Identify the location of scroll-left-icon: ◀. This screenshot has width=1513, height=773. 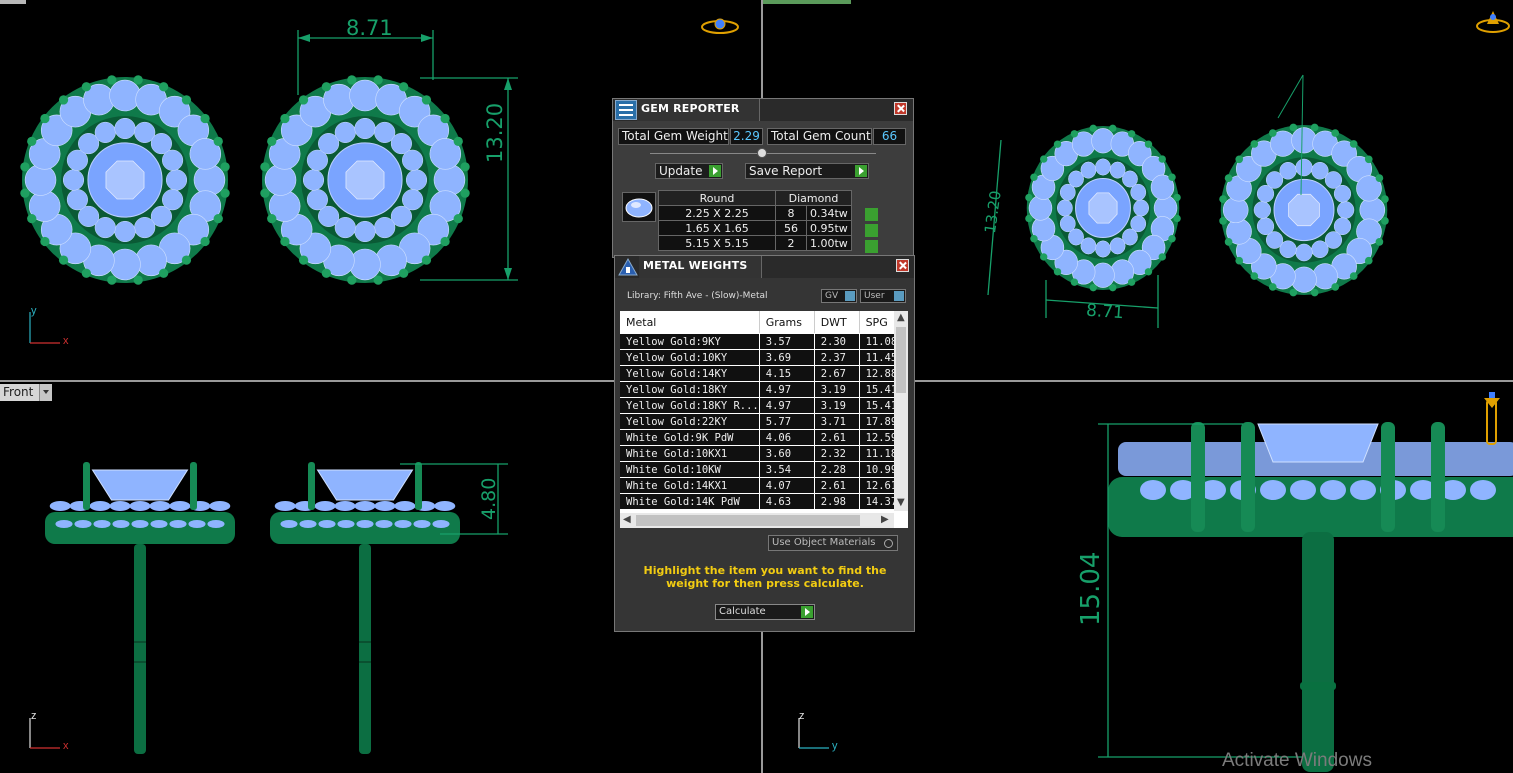
(627, 519).